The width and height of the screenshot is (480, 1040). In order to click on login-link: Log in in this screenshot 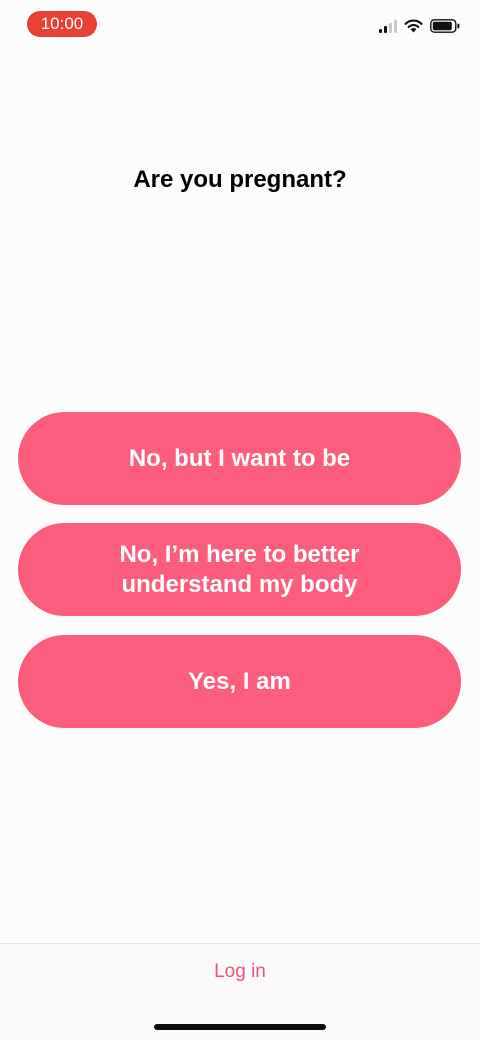, I will do `click(240, 972)`.